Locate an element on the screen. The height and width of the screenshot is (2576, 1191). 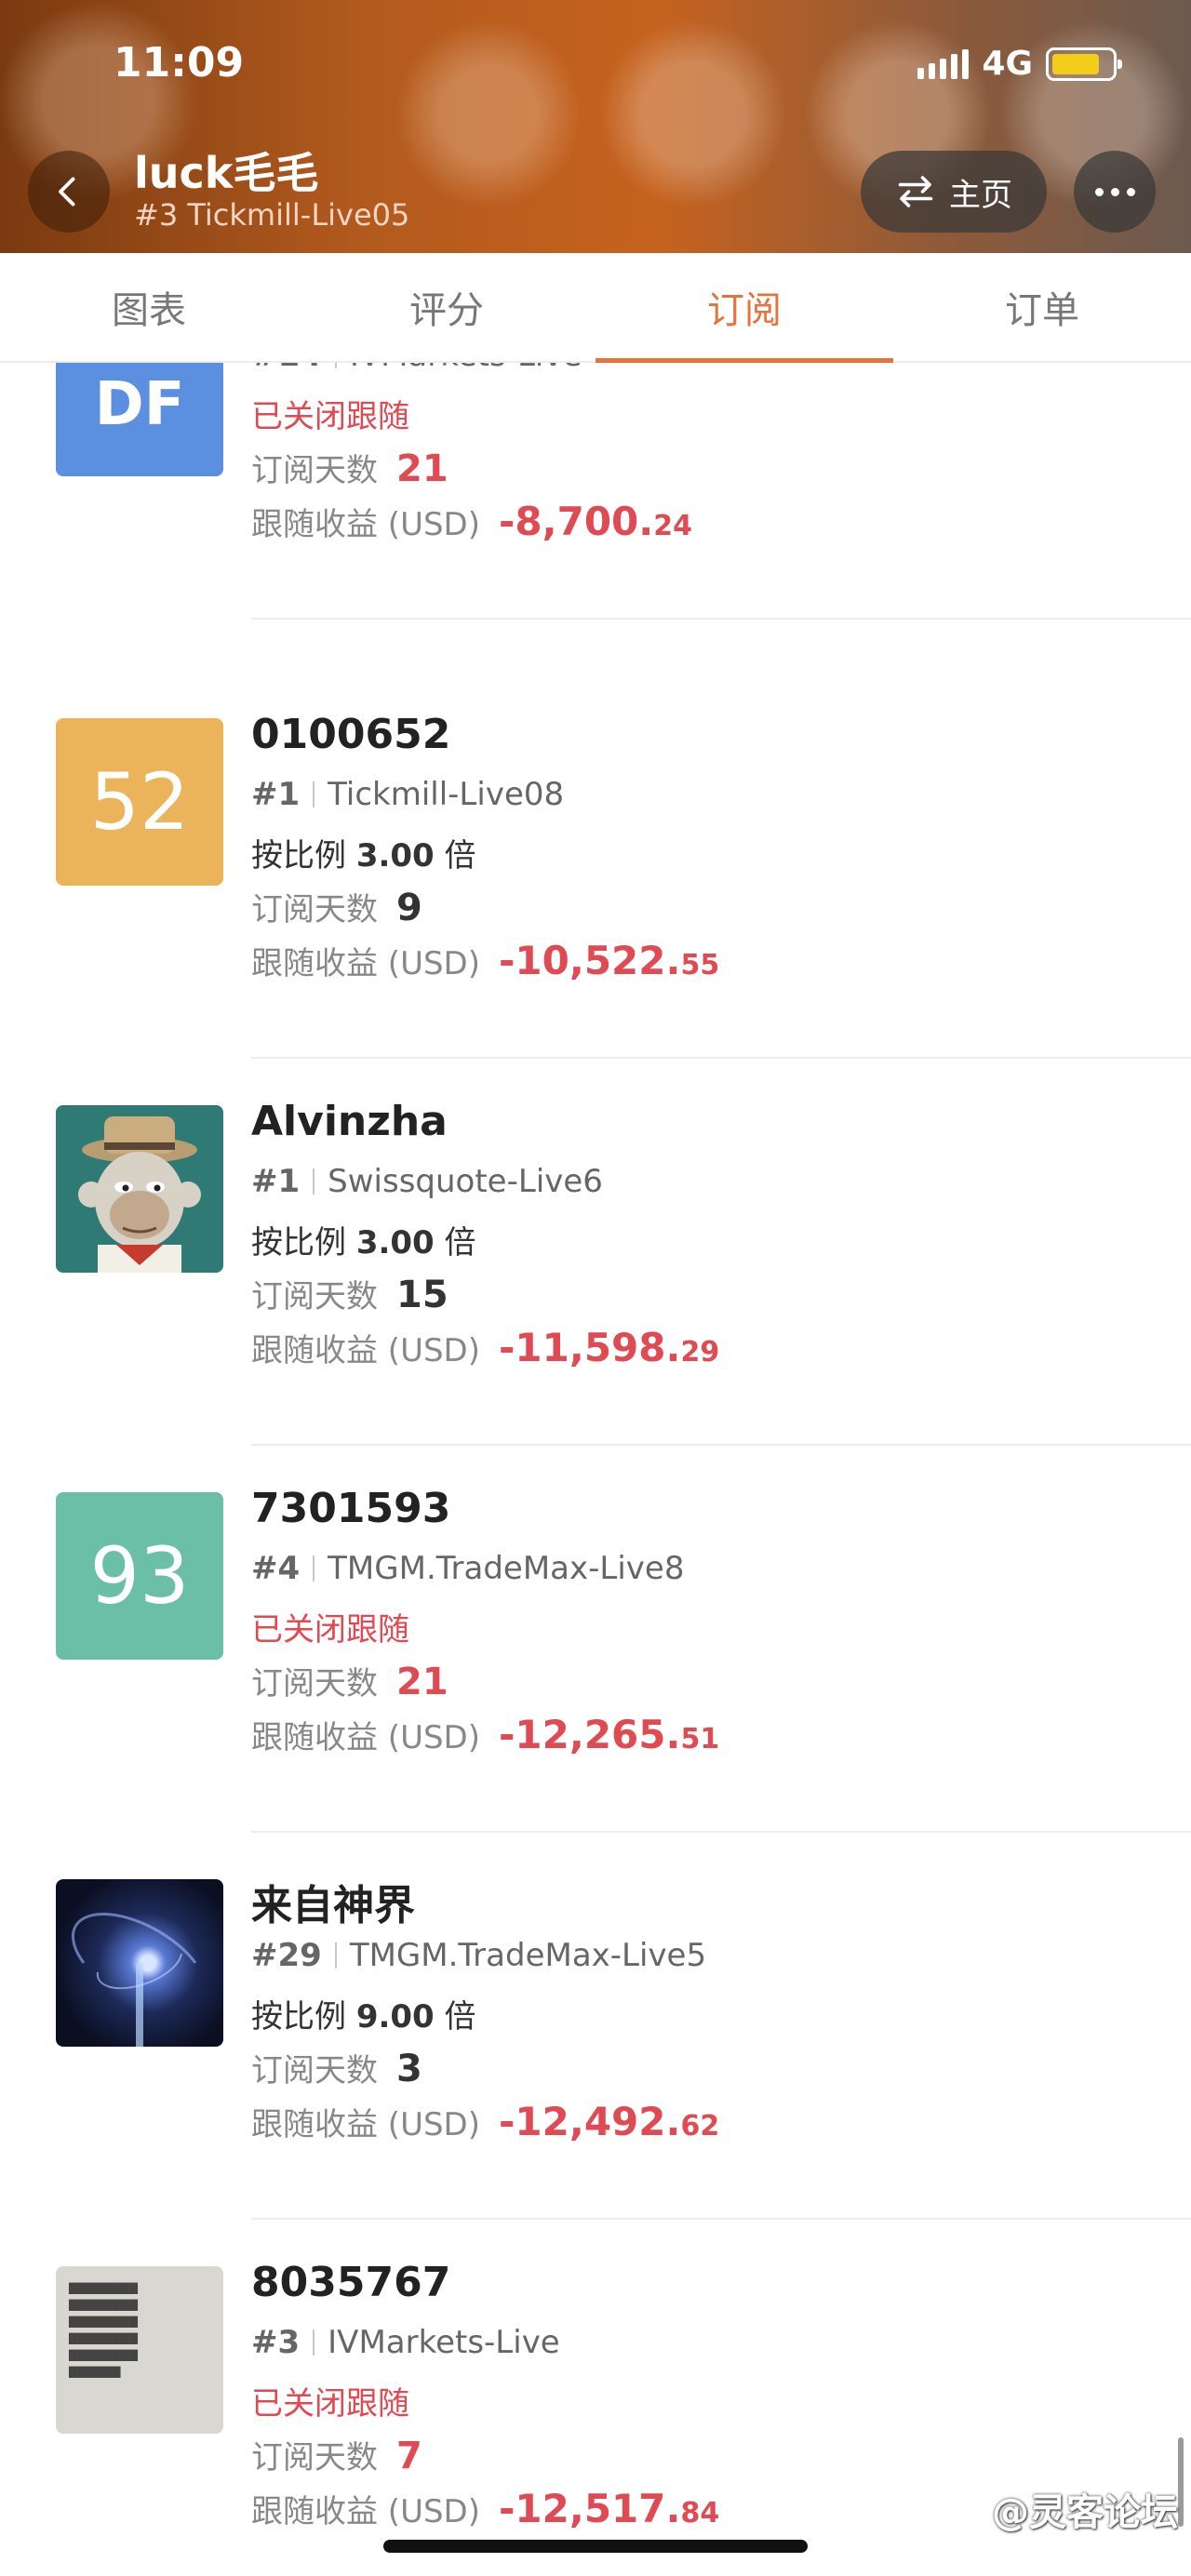
profile-account: #3 Tickmill-Live05 is located at coordinates (272, 215).